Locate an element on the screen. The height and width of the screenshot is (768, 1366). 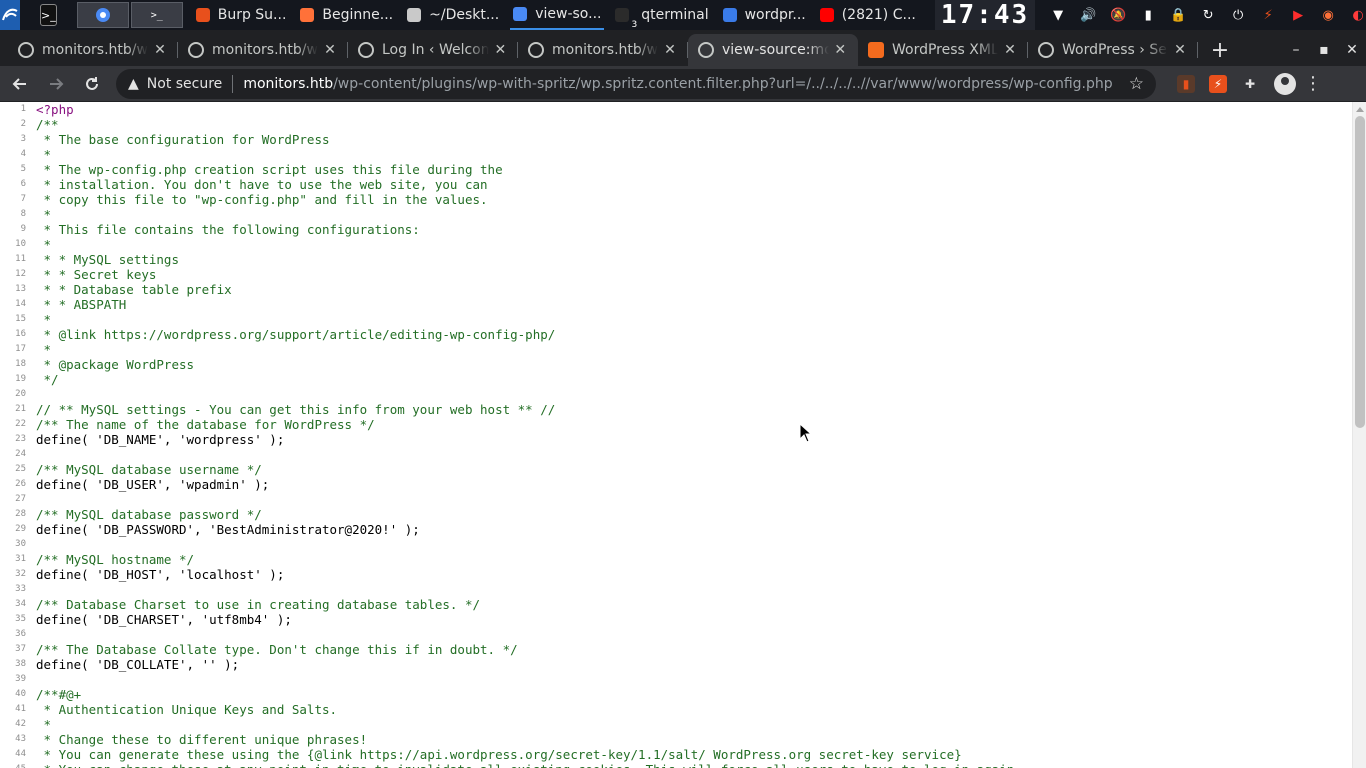
line-code: */ is located at coordinates (47, 379).